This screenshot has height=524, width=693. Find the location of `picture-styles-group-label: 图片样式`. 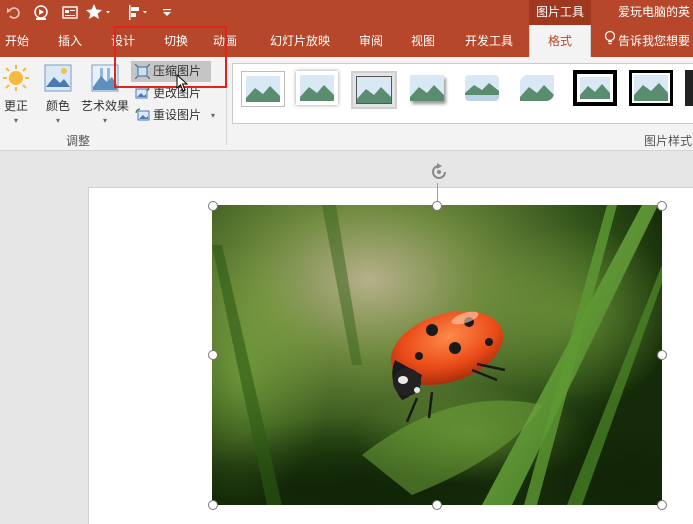

picture-styles-group-label: 图片样式 is located at coordinates (668, 141).